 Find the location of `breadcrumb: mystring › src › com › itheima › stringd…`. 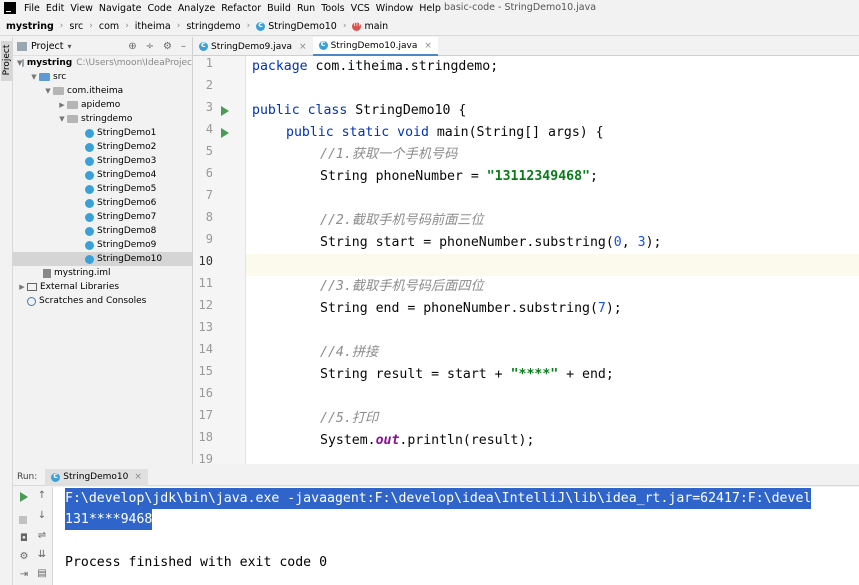

breadcrumb: mystring › src › com › itheima › stringd… is located at coordinates (429, 26).